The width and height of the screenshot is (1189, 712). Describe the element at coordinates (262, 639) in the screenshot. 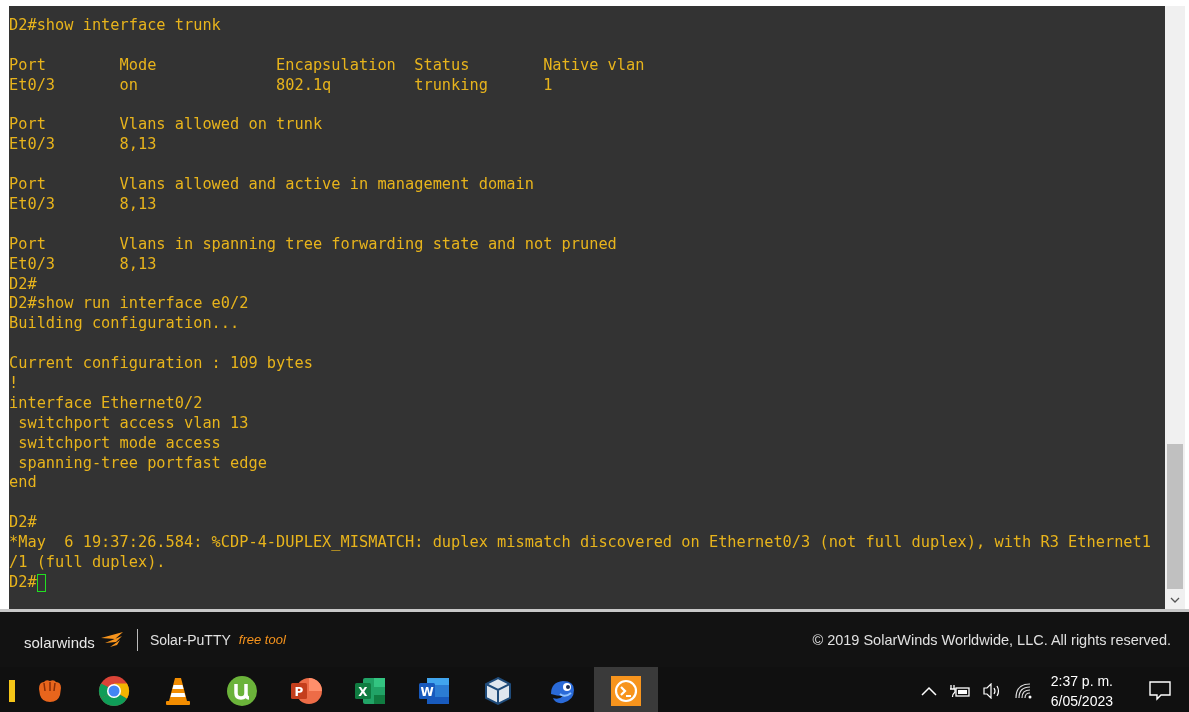

I see `product-tagline: free tool` at that location.